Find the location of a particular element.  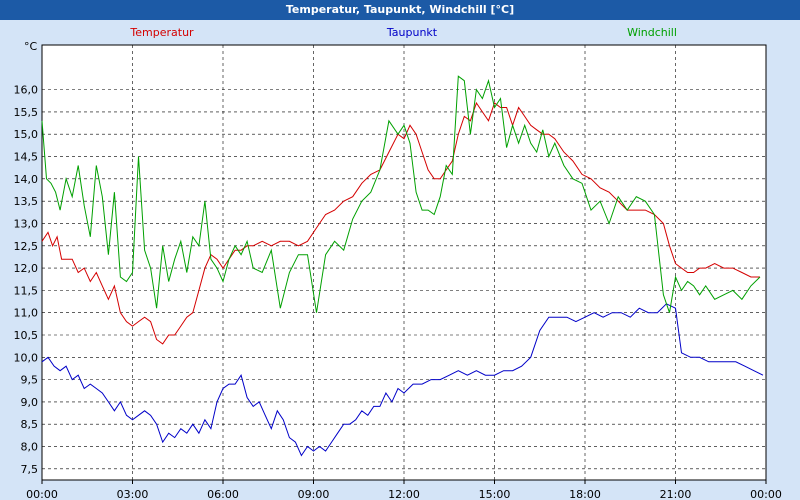

y-tick-label: 13,0 is located at coordinates (26, 223).